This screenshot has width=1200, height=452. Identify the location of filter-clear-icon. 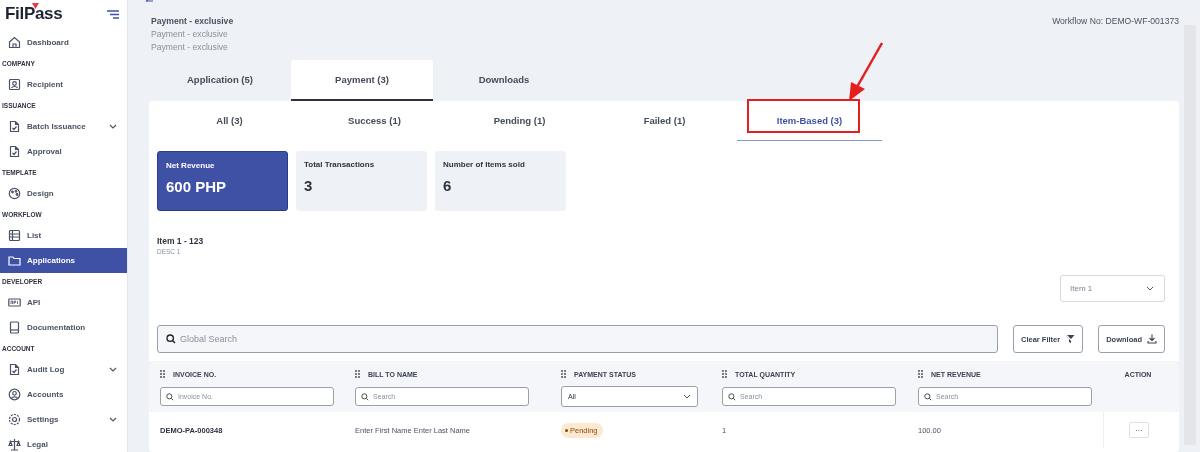
(1070, 339).